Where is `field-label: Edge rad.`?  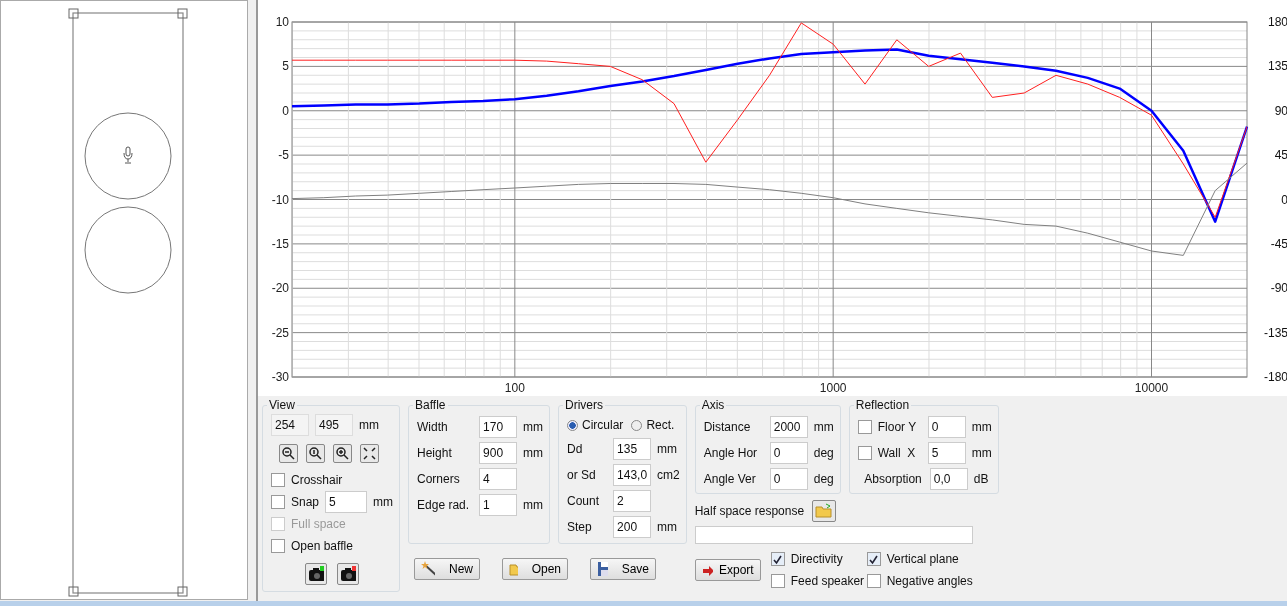 field-label: Edge rad. is located at coordinates (444, 505).